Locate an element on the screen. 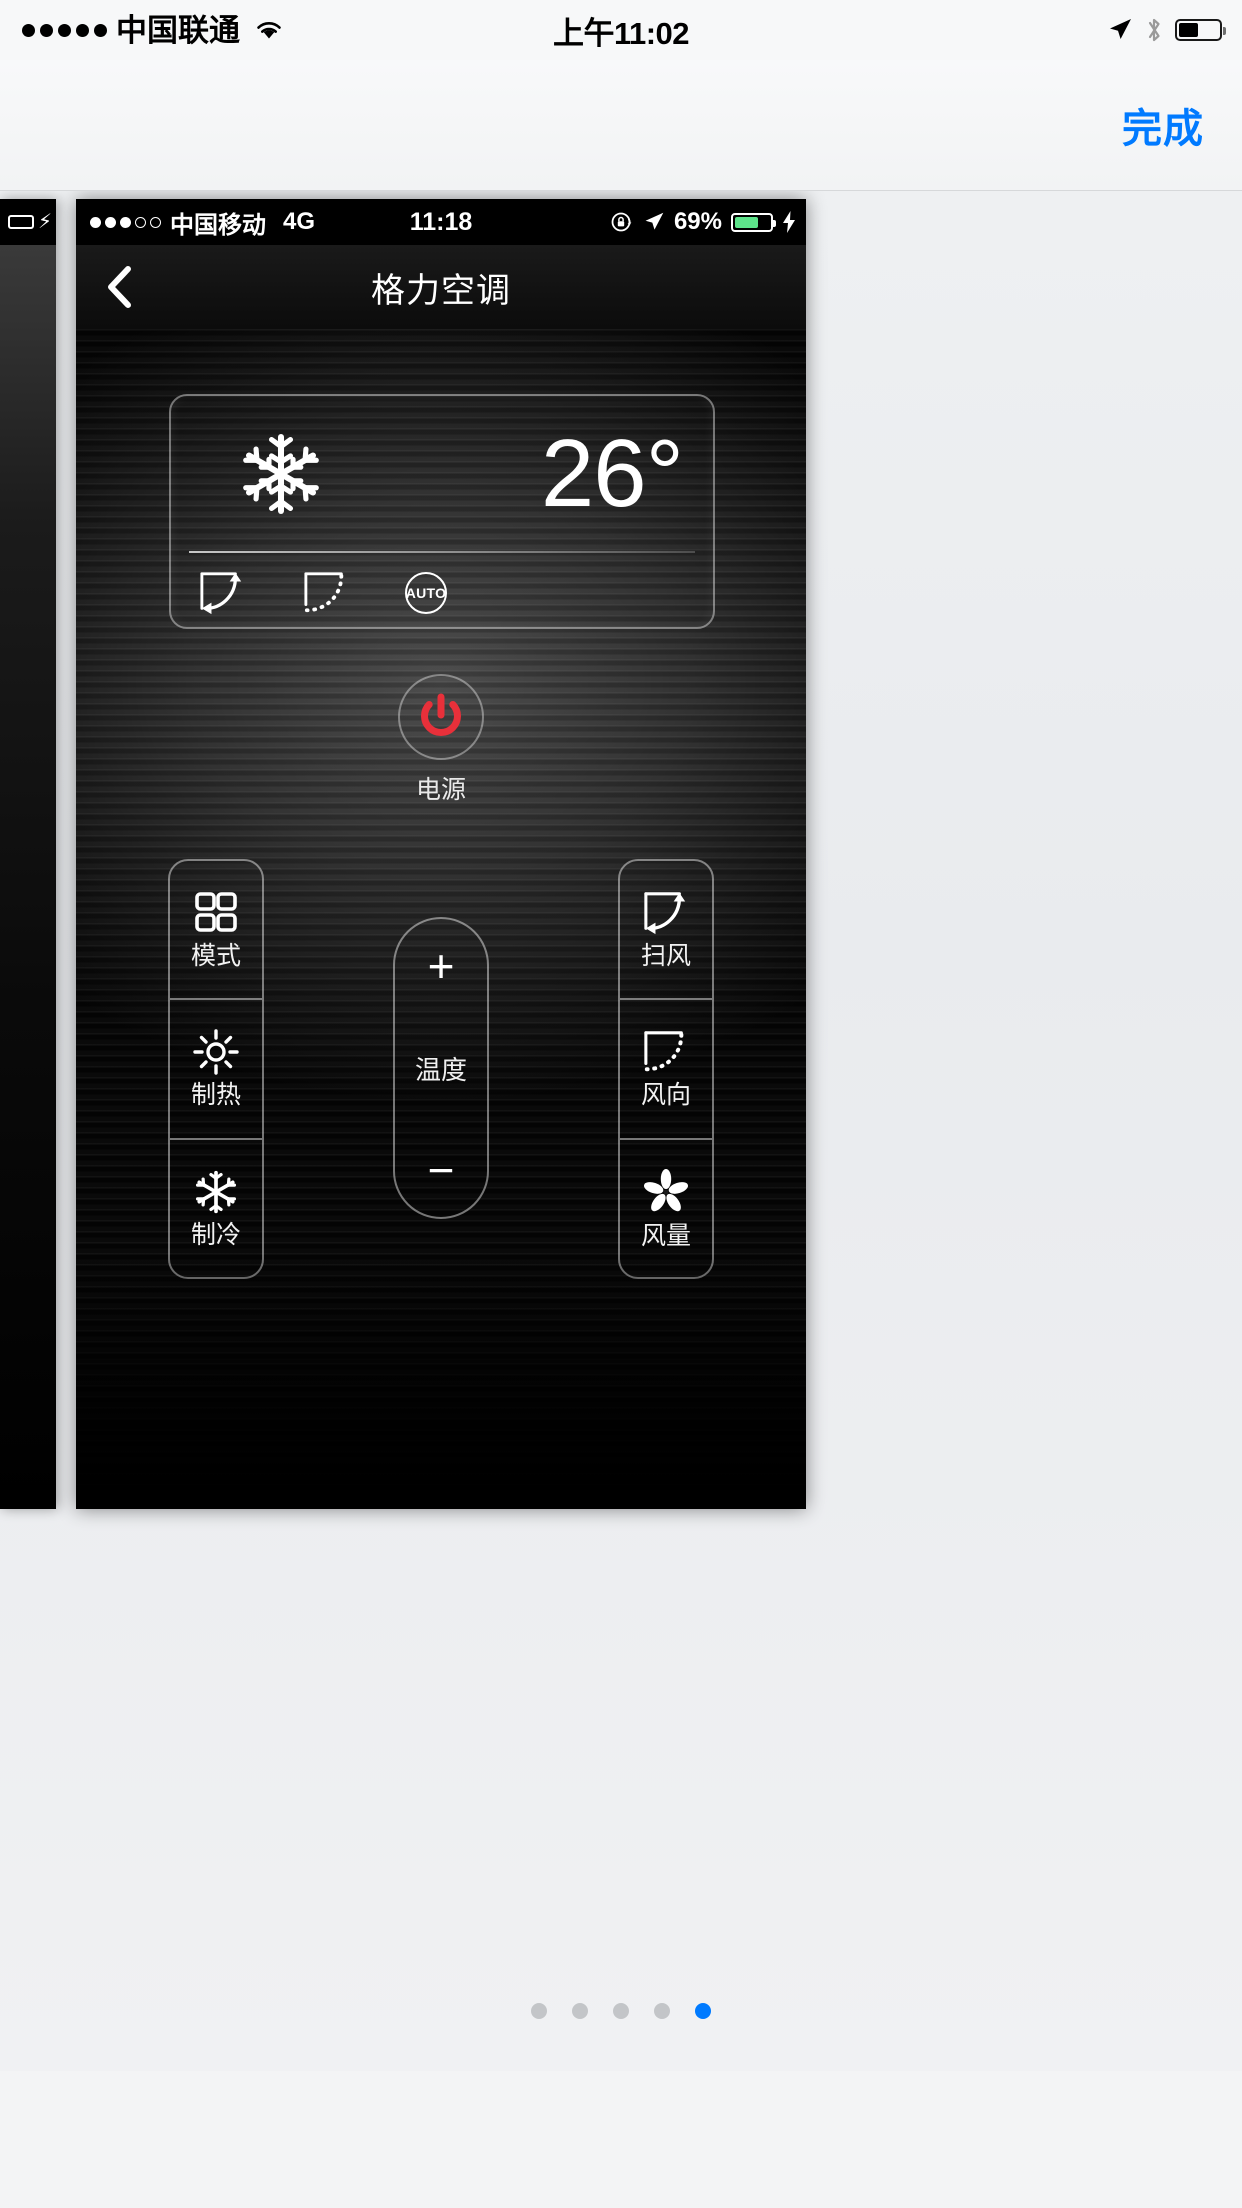 This screenshot has height=2208, width=1242. host-status-bar: 中国联通 上午11:02 is located at coordinates (621, 30).